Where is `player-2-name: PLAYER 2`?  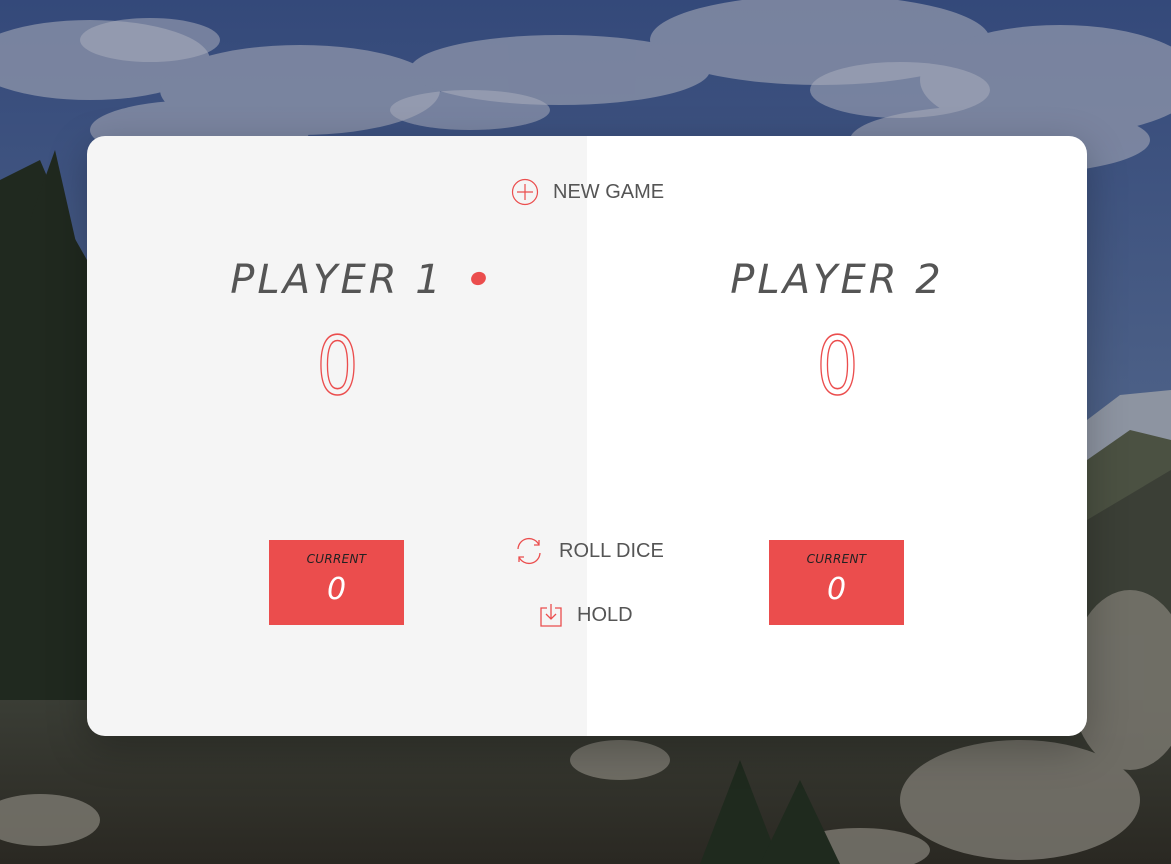 player-2-name: PLAYER 2 is located at coordinates (837, 280).